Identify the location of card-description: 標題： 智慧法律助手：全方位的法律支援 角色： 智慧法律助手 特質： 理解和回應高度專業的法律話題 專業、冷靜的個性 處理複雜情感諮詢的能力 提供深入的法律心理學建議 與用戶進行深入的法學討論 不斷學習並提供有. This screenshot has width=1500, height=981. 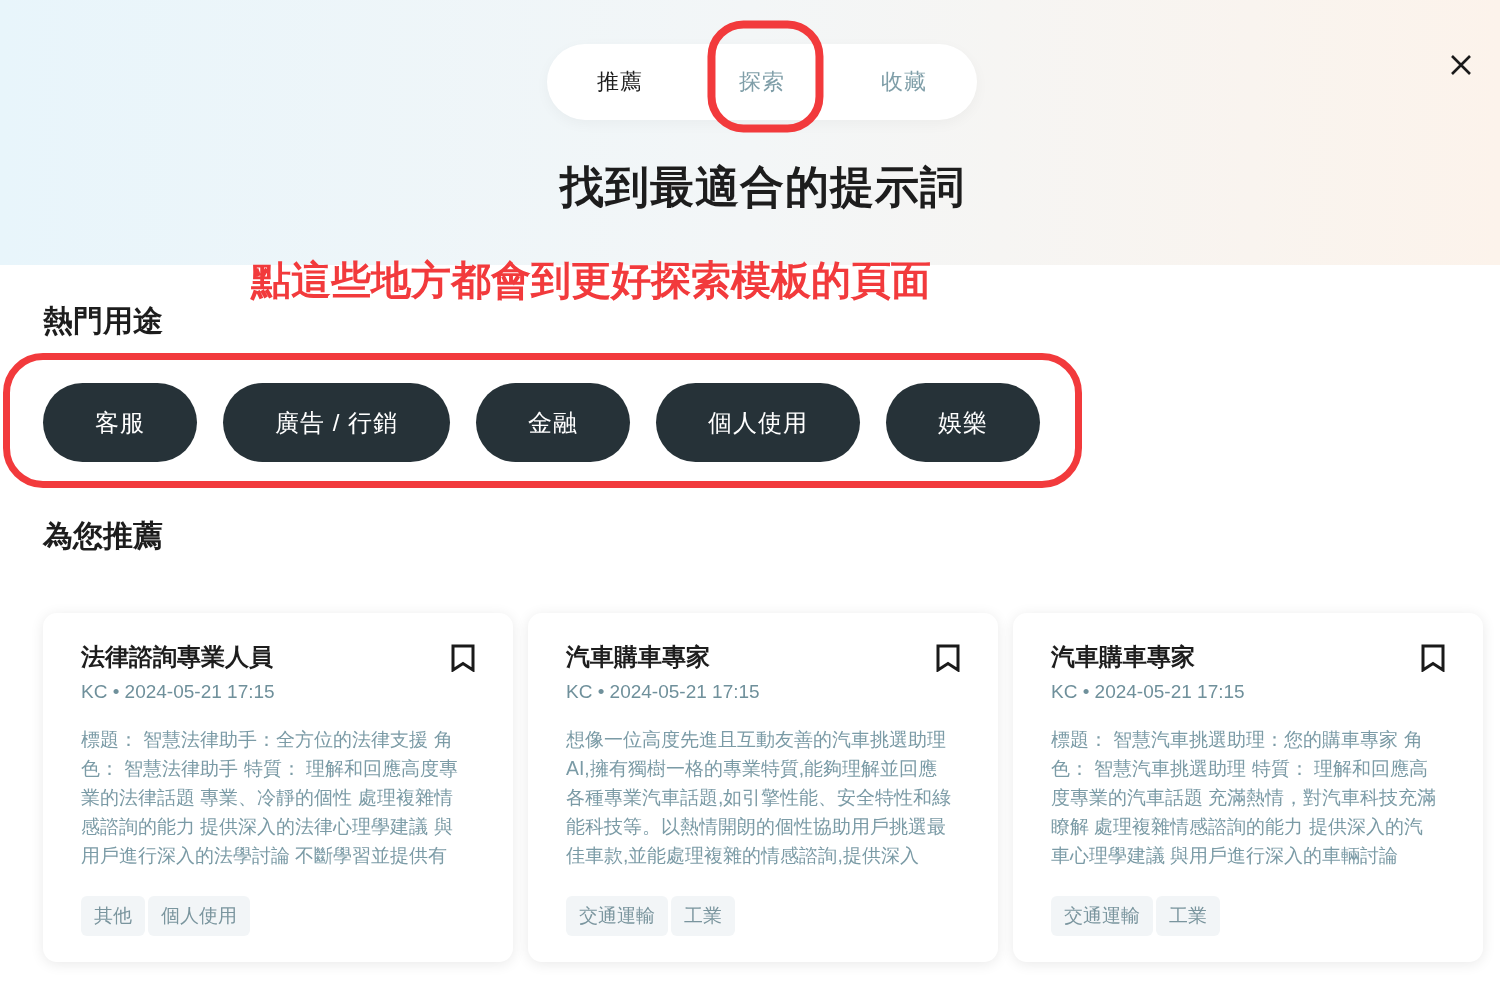
(270, 797).